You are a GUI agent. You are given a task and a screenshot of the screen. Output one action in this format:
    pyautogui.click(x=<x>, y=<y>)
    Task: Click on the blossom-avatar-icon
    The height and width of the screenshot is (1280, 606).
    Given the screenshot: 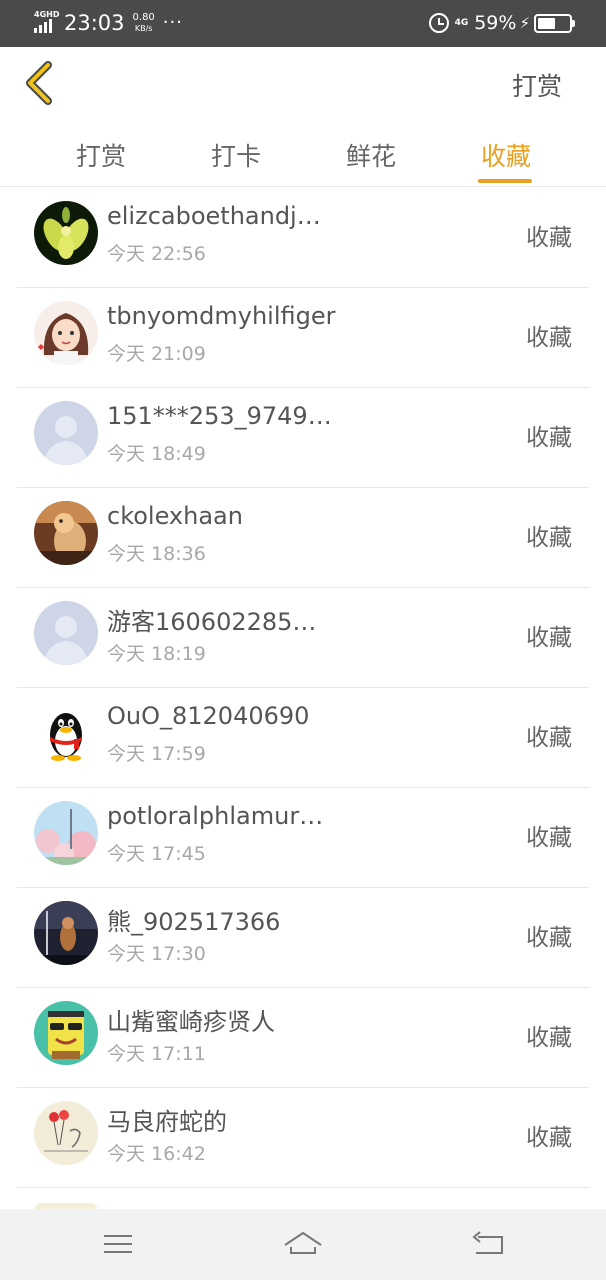 What is the action you would take?
    pyautogui.click(x=66, y=833)
    